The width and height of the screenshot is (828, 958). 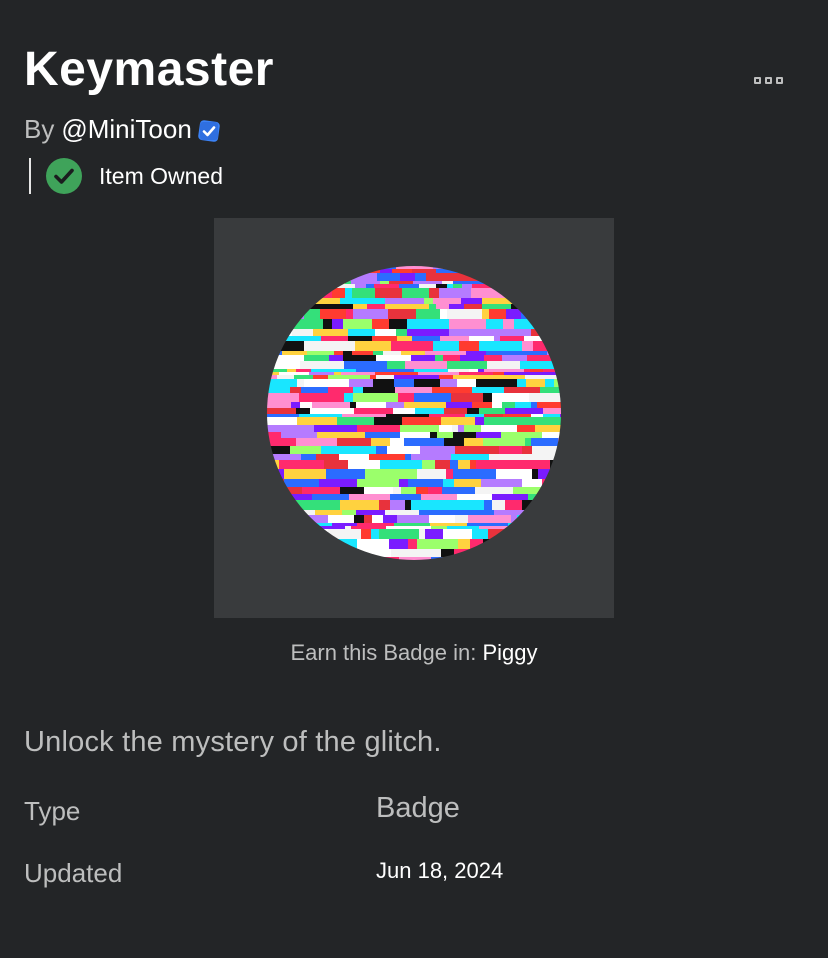 I want to click on updated-label: Updated, so click(x=73, y=873).